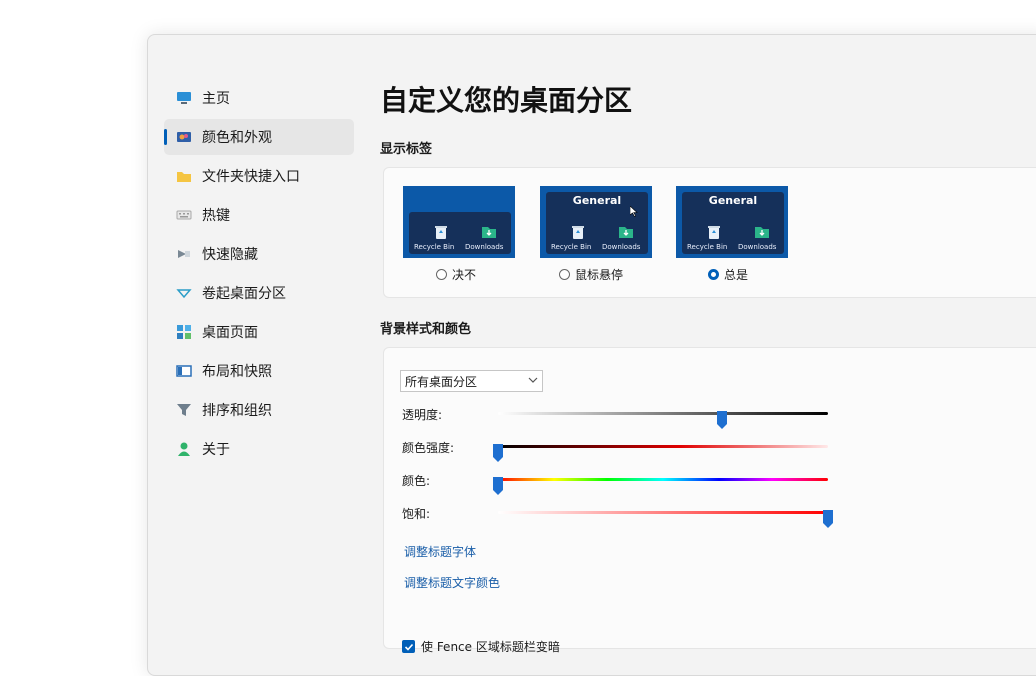  I want to click on monitor-icon, so click(184, 98).